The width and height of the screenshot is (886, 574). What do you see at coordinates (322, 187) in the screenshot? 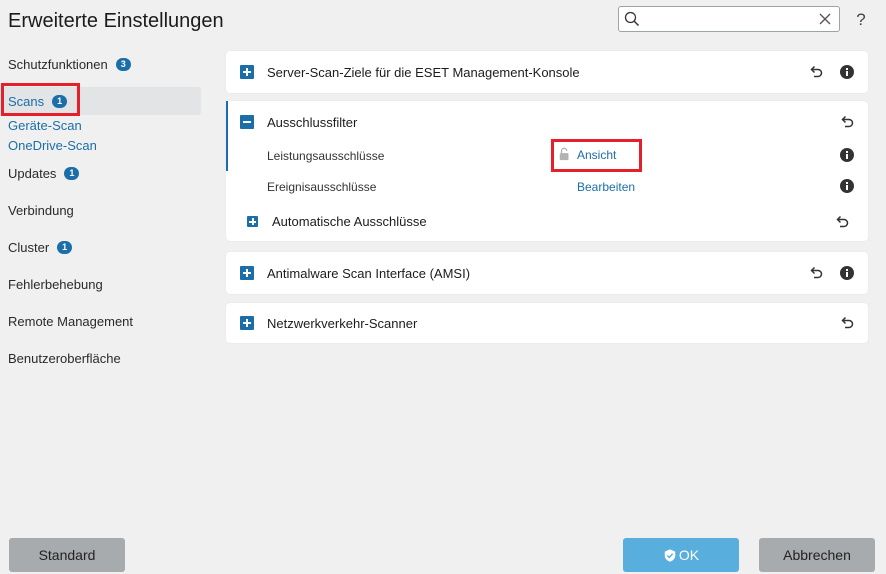
I see `setting-label-ereignisausschluesse: Ereignisausschlüsse` at bounding box center [322, 187].